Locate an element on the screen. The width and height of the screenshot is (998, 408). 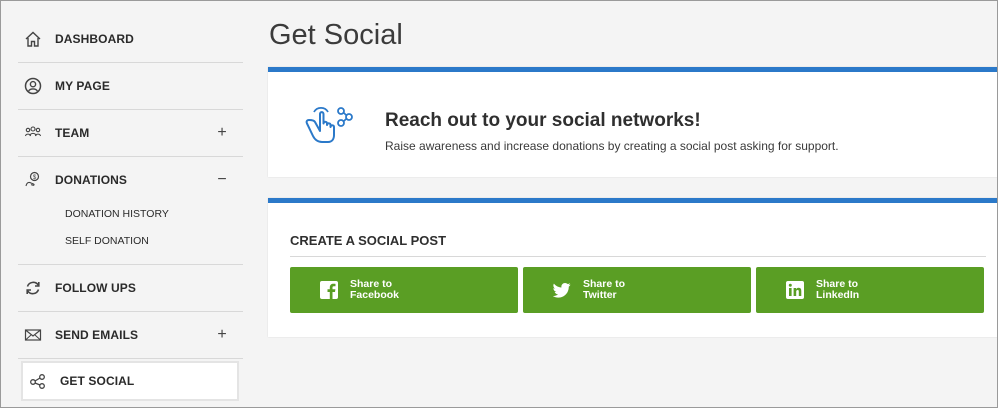
sidebar-item-get-social: GET SOCIAL is located at coordinates (130, 381).